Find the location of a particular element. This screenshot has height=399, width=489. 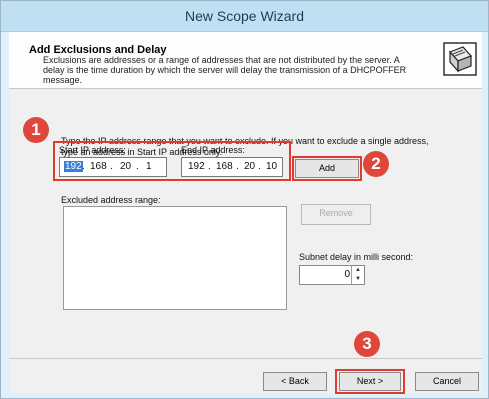

step-badge-1: 1 is located at coordinates (36, 130).